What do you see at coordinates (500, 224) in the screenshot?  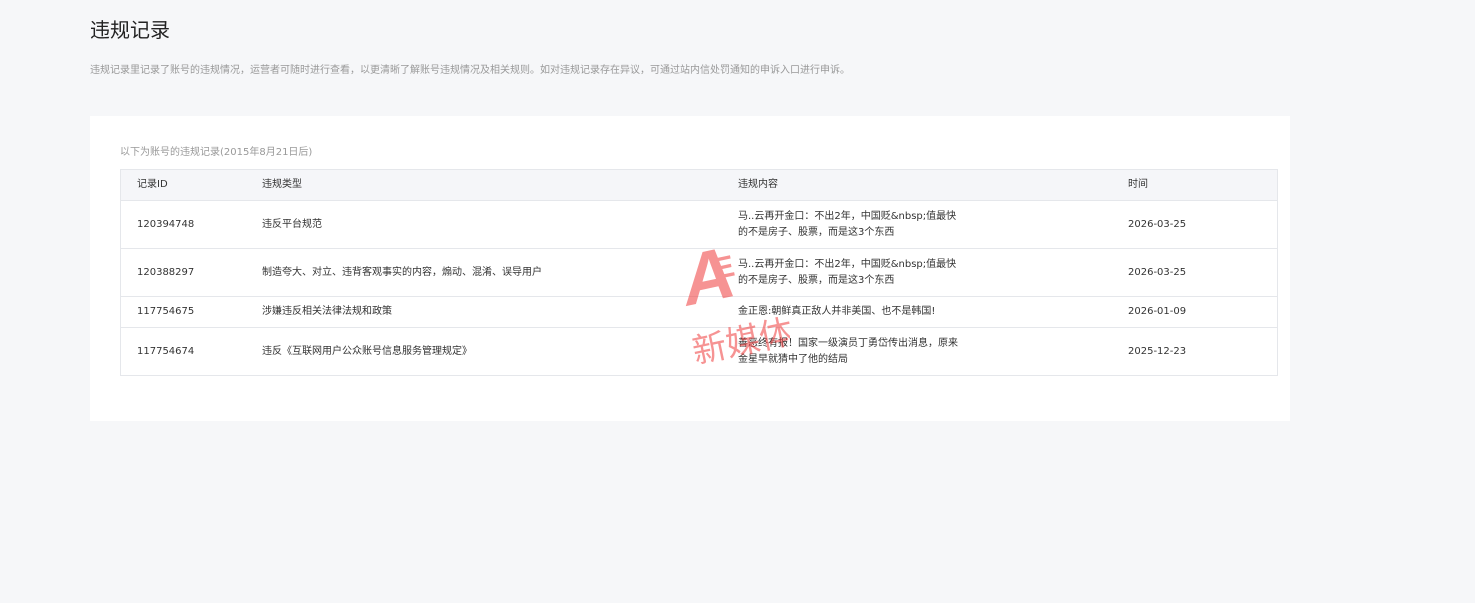 I see `record-type: 违反平台规范` at bounding box center [500, 224].